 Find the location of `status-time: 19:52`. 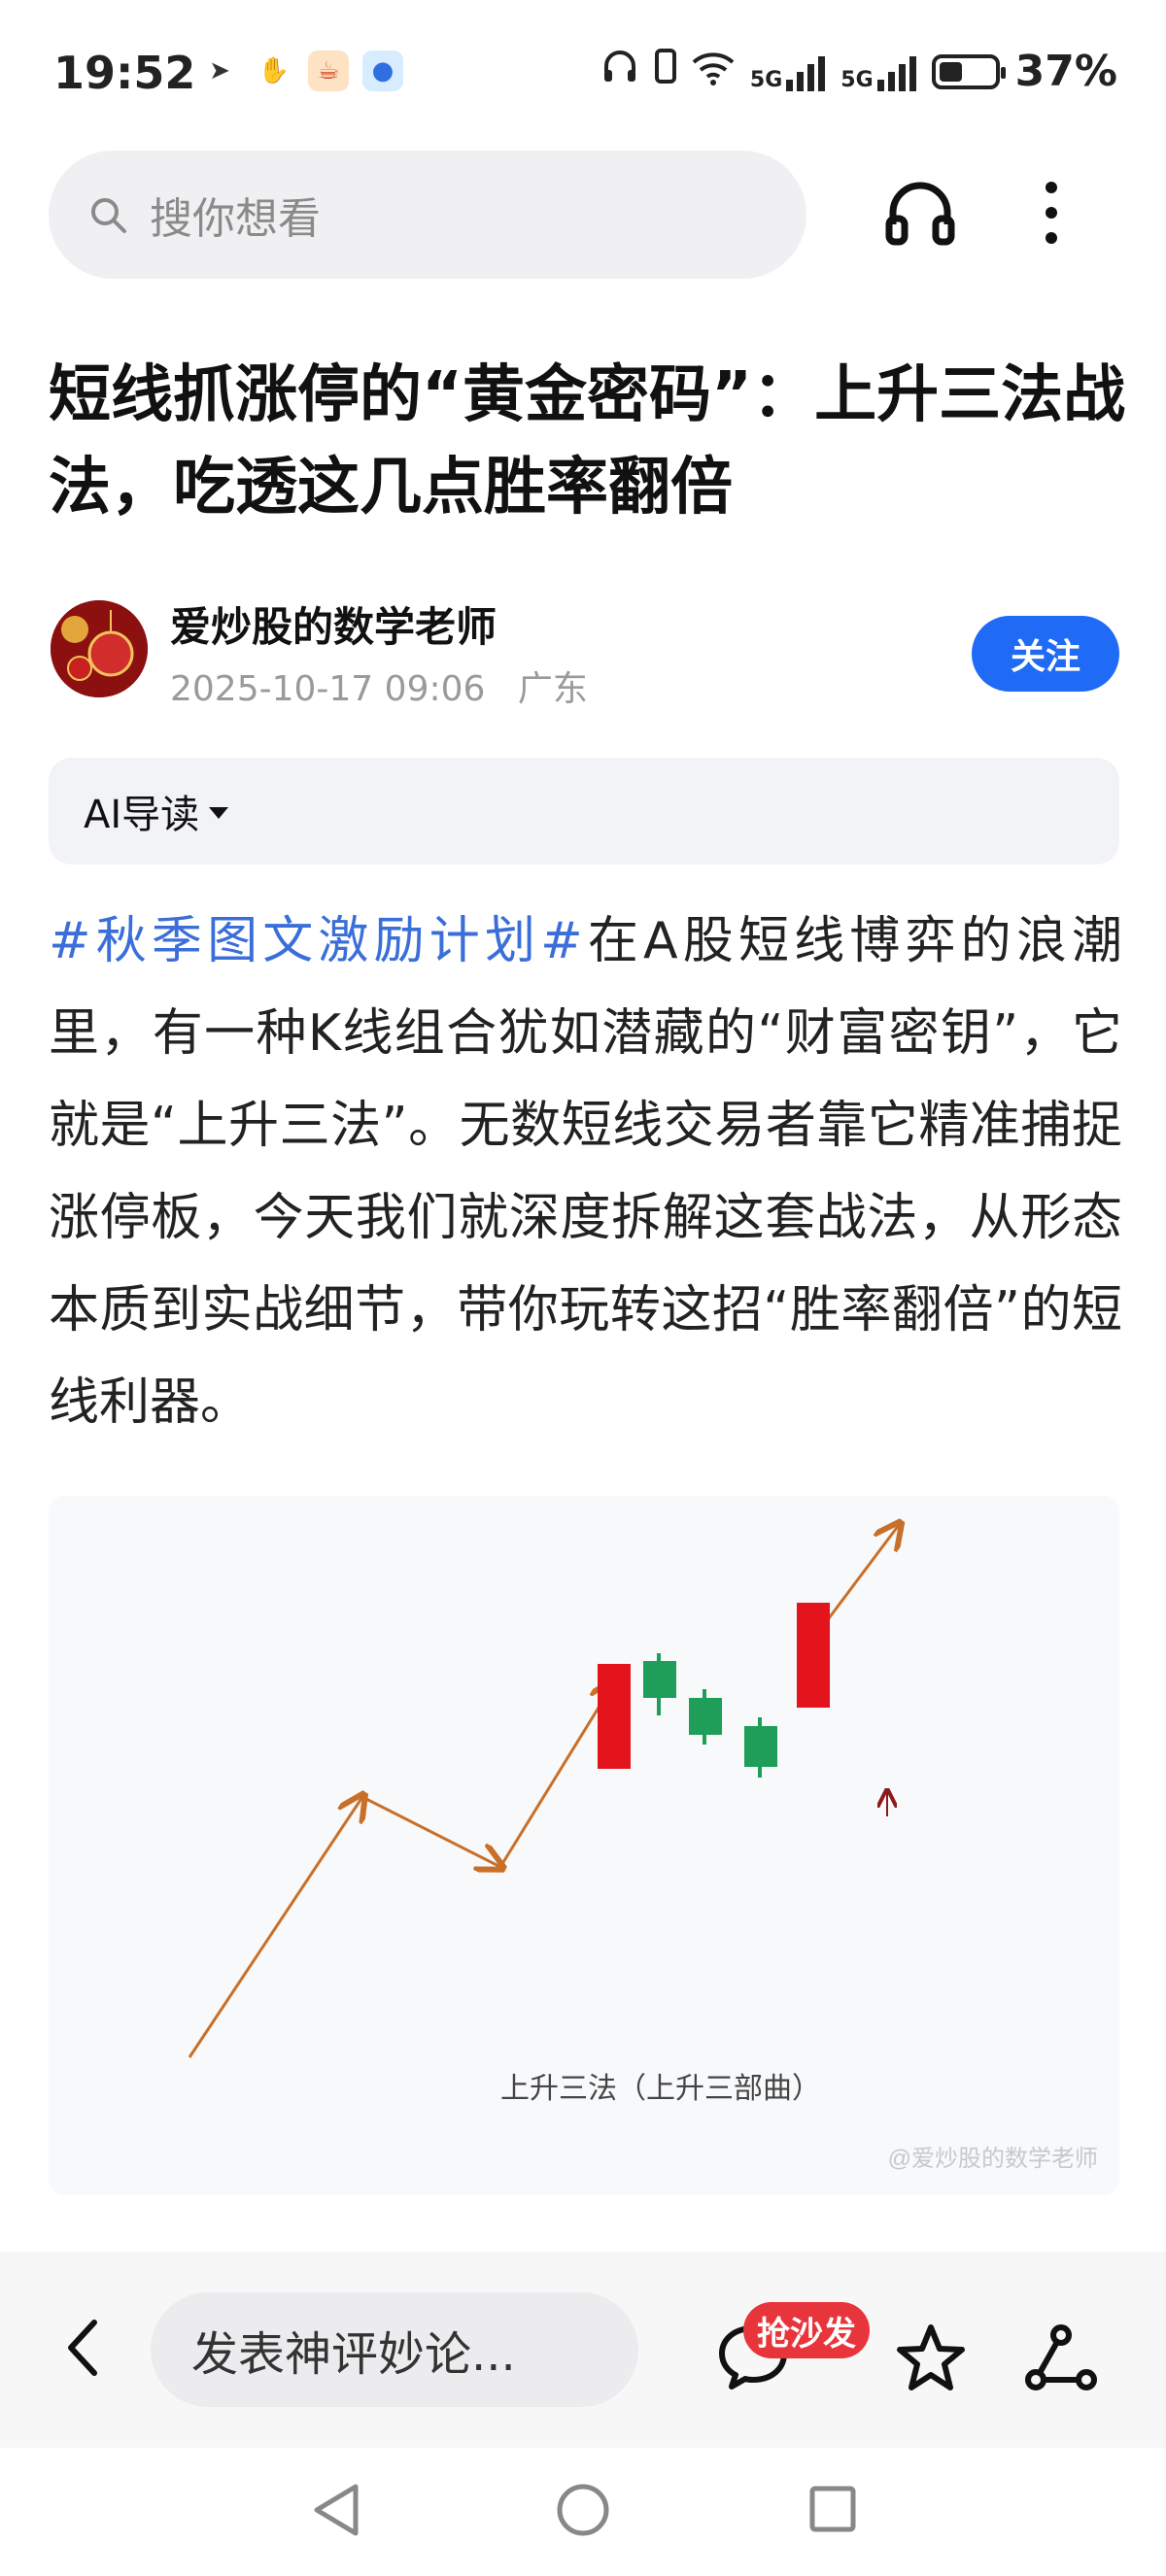

status-time: 19:52 is located at coordinates (124, 73).